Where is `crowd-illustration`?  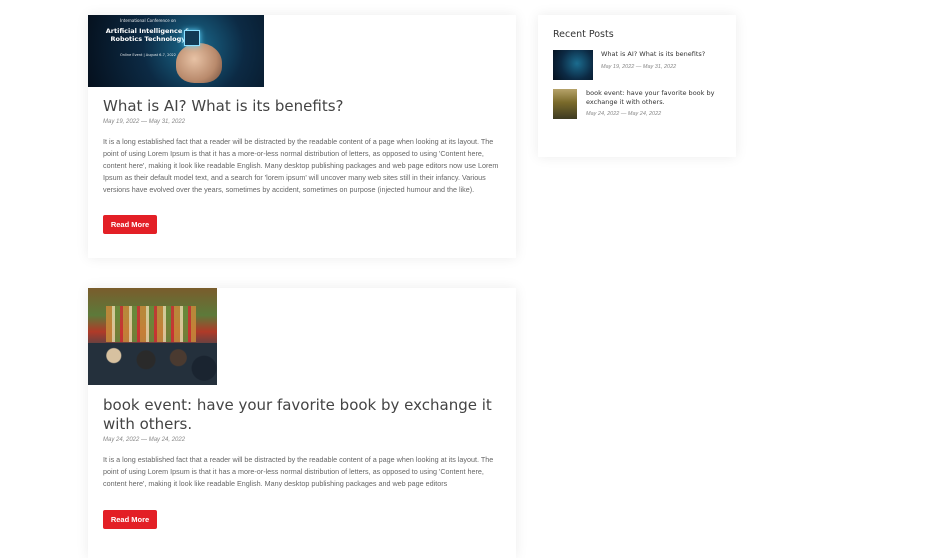 crowd-illustration is located at coordinates (152, 364).